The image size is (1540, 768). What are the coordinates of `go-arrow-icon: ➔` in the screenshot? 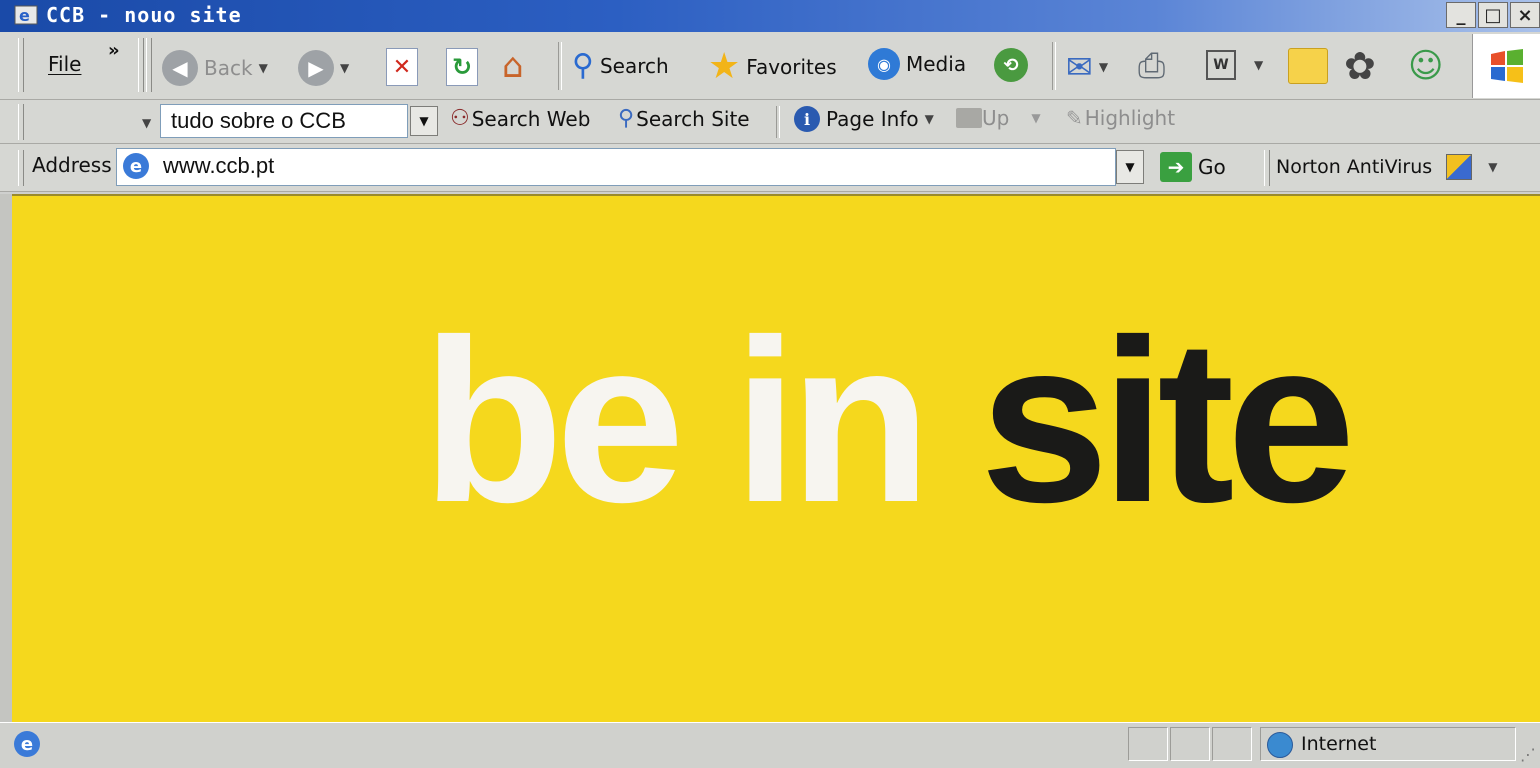 It's located at (1176, 167).